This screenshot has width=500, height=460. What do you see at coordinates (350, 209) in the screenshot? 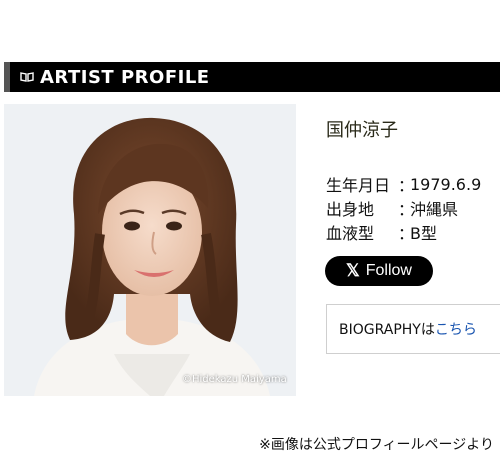
I see `info-key: 出身地` at bounding box center [350, 209].